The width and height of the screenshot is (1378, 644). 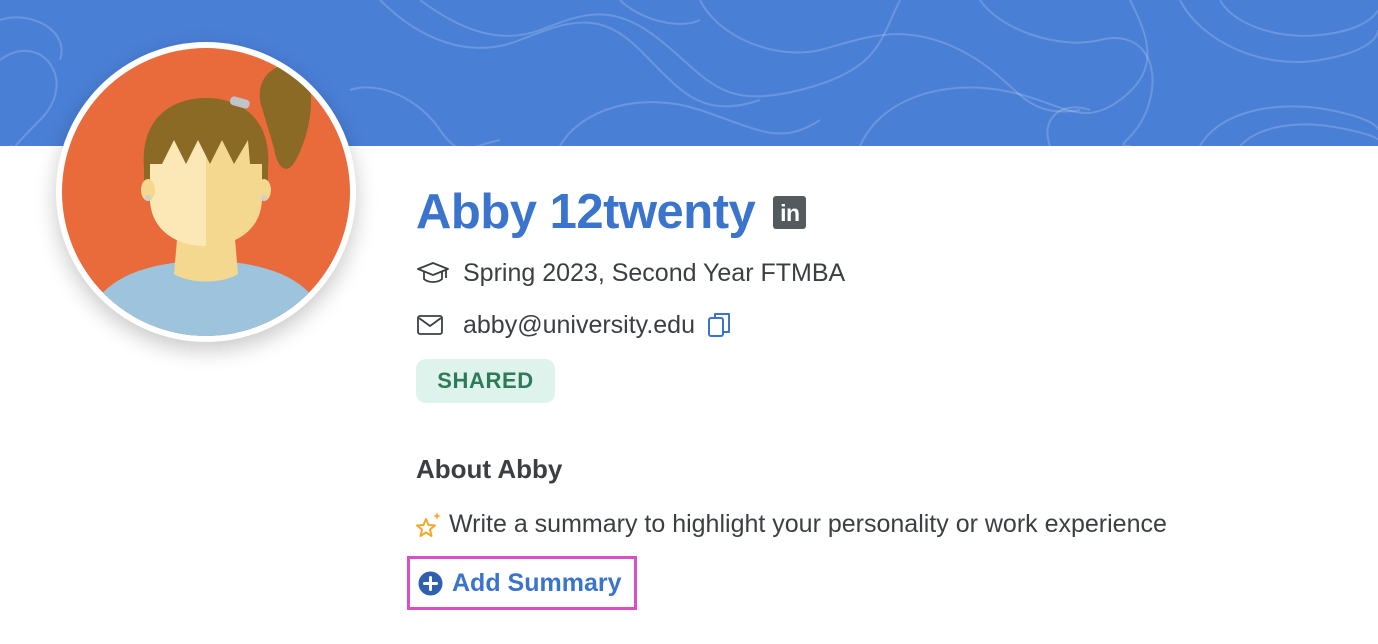 I want to click on copy-icon, so click(x=719, y=325).